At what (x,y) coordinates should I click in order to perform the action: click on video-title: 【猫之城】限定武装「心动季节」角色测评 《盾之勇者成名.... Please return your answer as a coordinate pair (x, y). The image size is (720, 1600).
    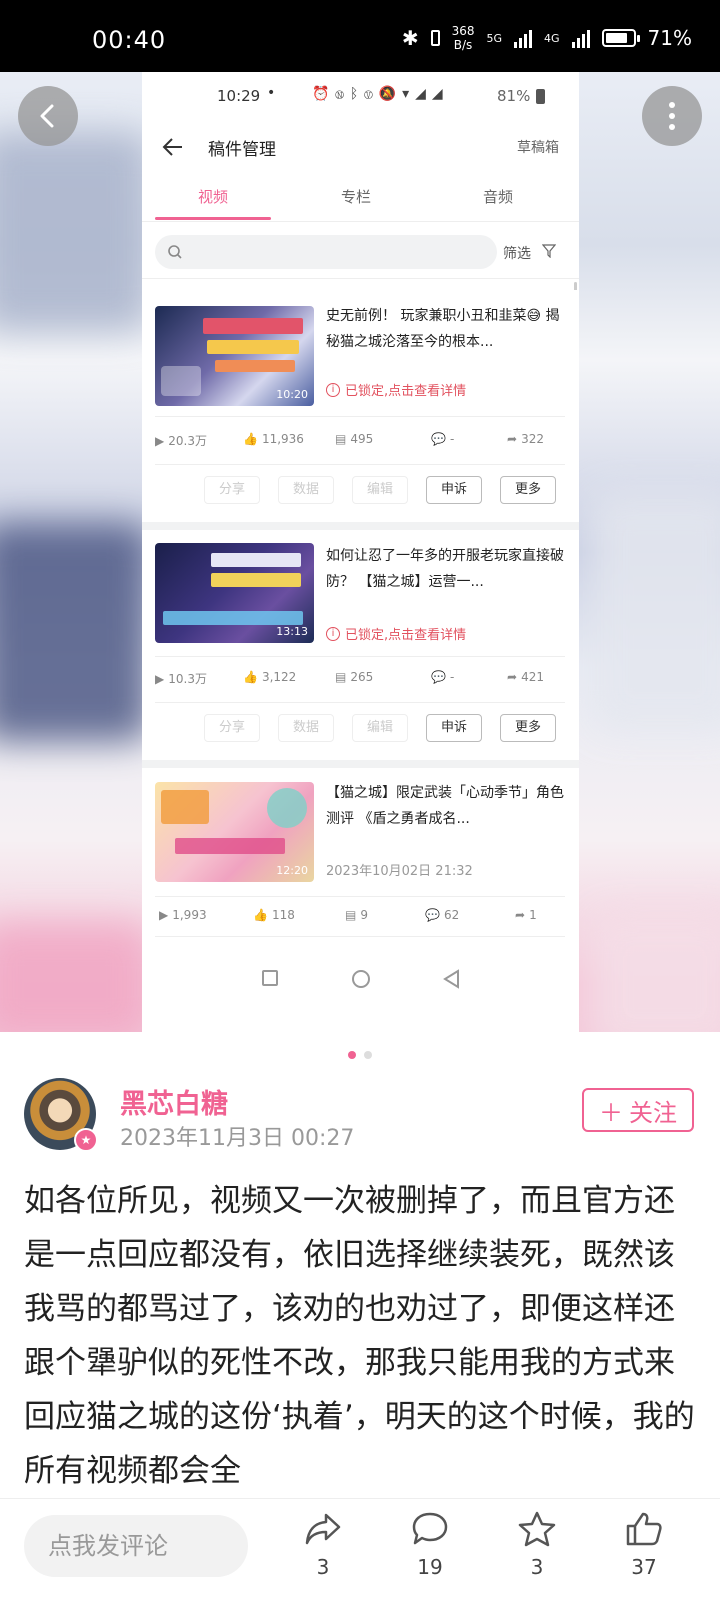
    Looking at the image, I should click on (446, 806).